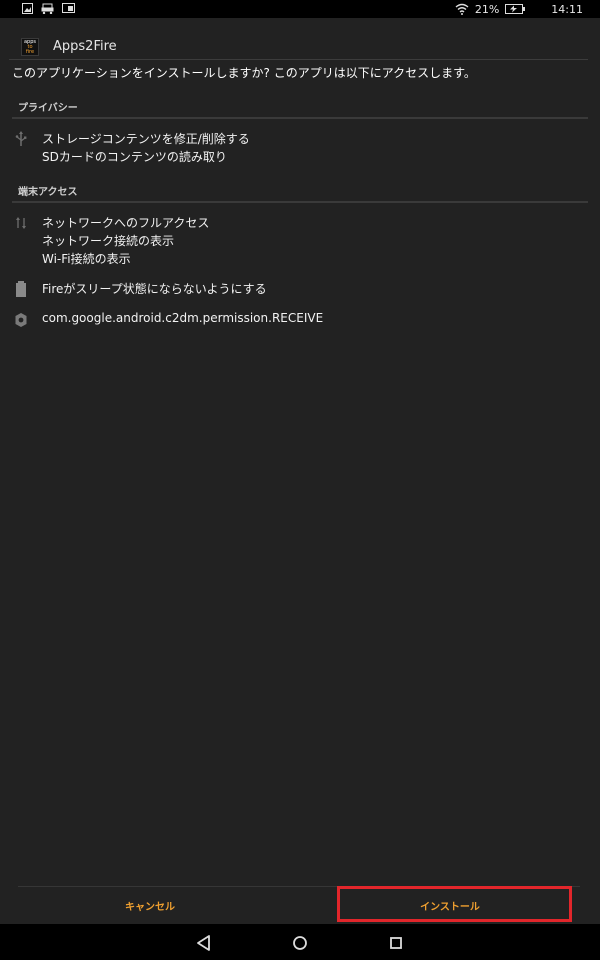  Describe the element at coordinates (85, 46) in the screenshot. I see `app-name: Apps2Fire` at that location.